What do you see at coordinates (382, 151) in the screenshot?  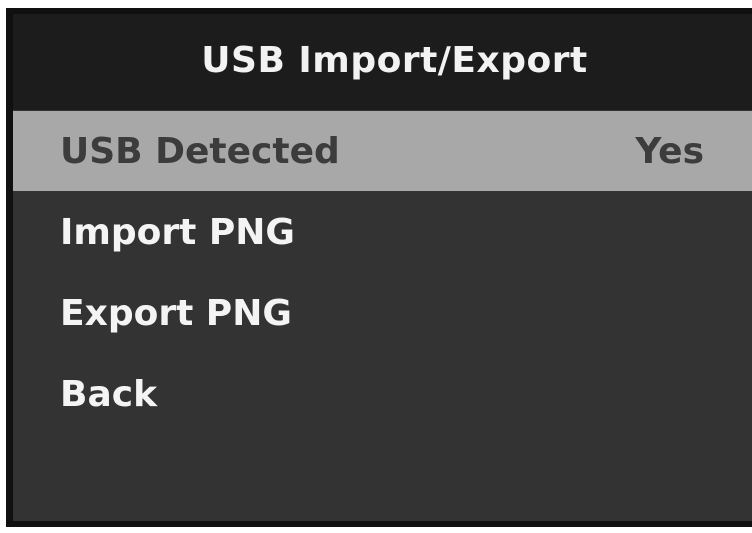 I see `menu-item-usb-detected: USB Detected Yes` at bounding box center [382, 151].